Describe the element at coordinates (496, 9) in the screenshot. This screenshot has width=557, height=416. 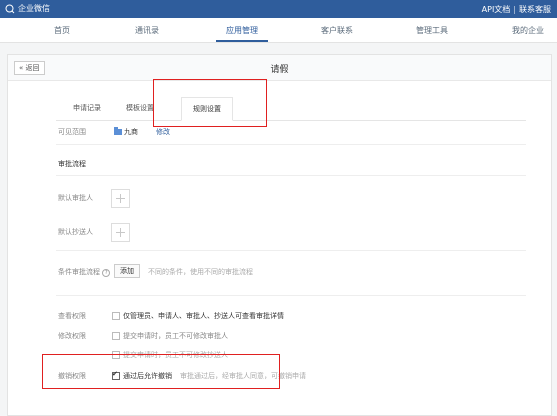
I see `api-docs-link: API文档` at that location.